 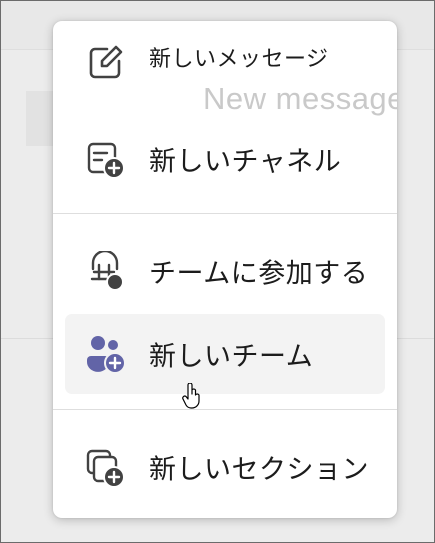 I want to click on menu-item-new-team: 新しいチーム, so click(x=225, y=354).